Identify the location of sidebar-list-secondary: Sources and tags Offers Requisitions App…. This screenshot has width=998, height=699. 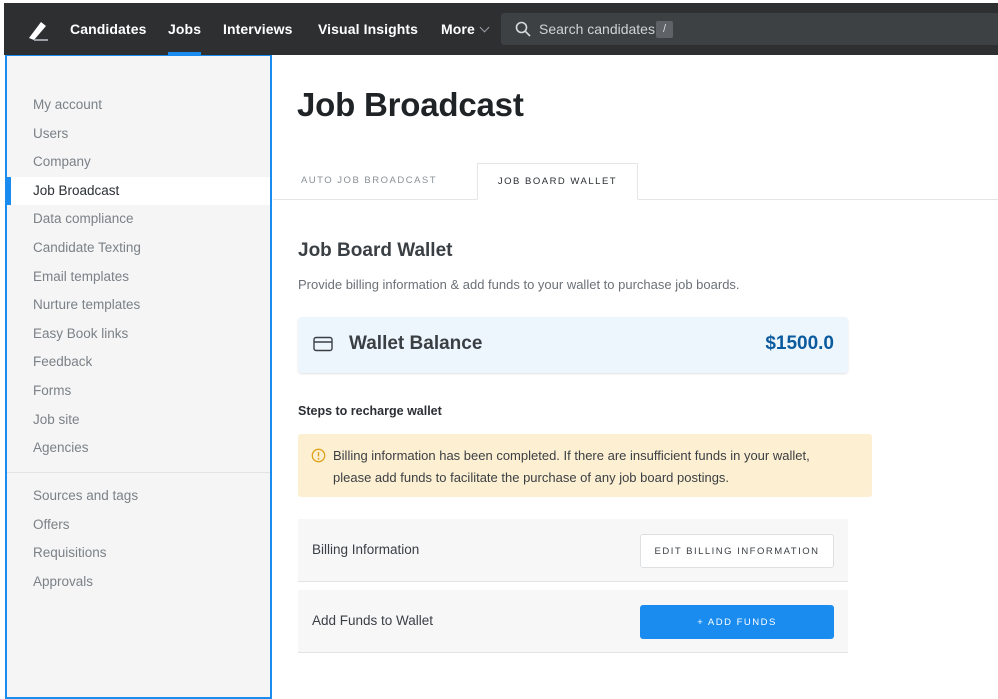
(138, 539).